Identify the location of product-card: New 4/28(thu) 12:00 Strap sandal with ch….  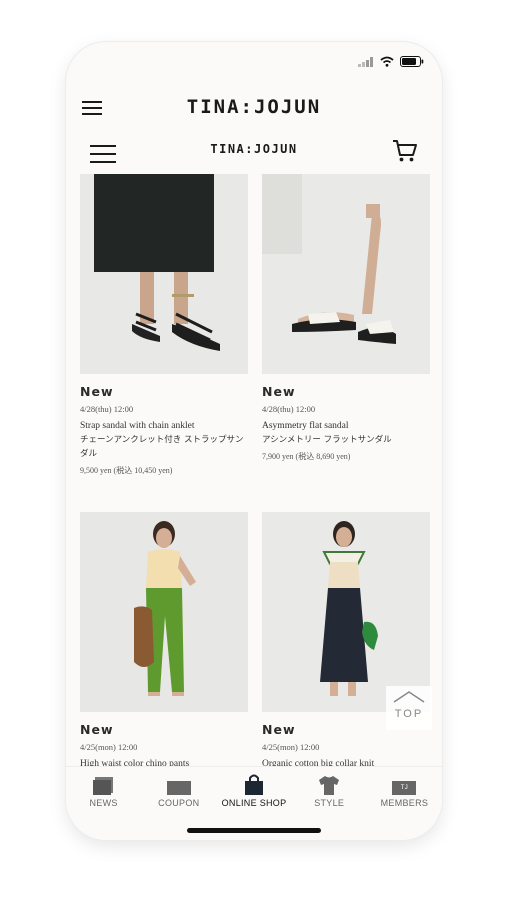
(164, 325).